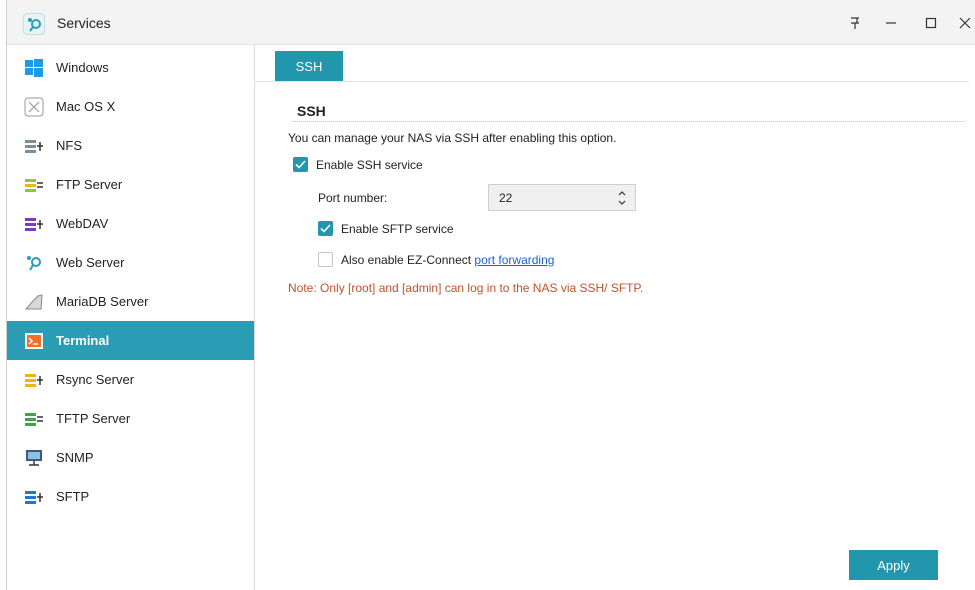 The image size is (975, 590). What do you see at coordinates (397, 229) in the screenshot?
I see `enable-sftp-label: Enable SFTP service` at bounding box center [397, 229].